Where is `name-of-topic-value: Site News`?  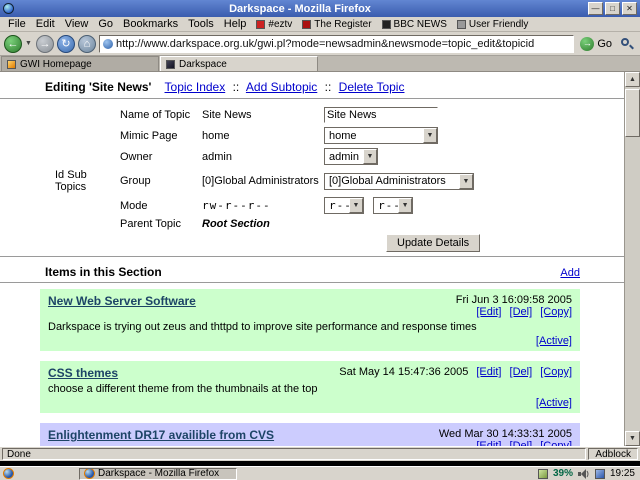 name-of-topic-value: Site News is located at coordinates (227, 115).